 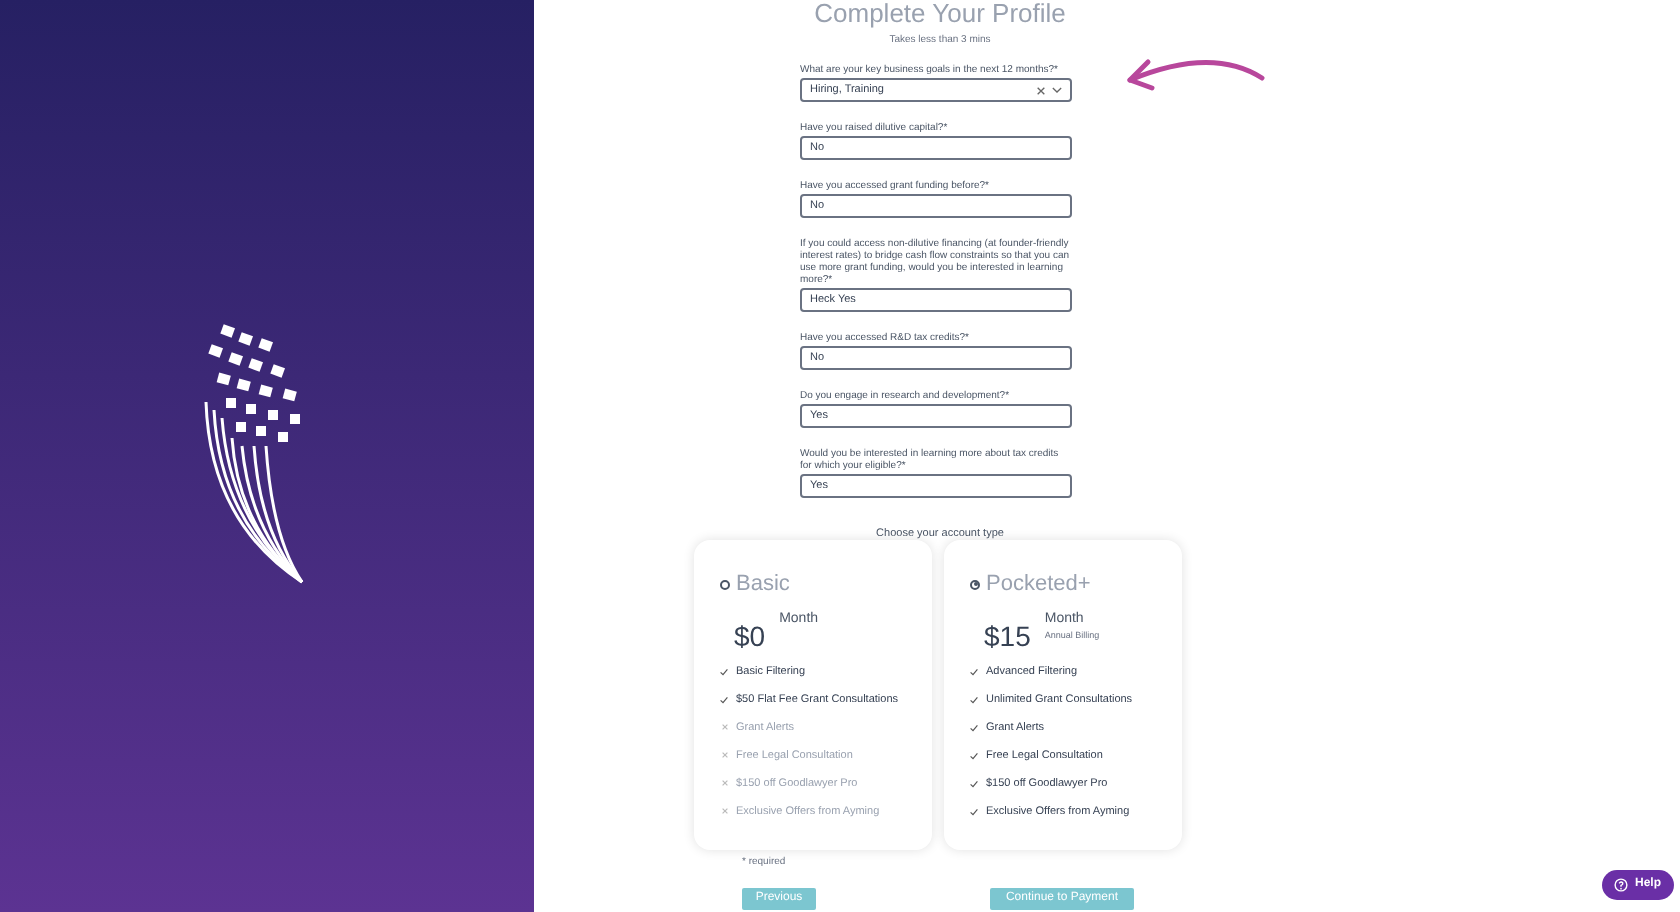 I want to click on plan-name: Basic, so click(x=763, y=585).